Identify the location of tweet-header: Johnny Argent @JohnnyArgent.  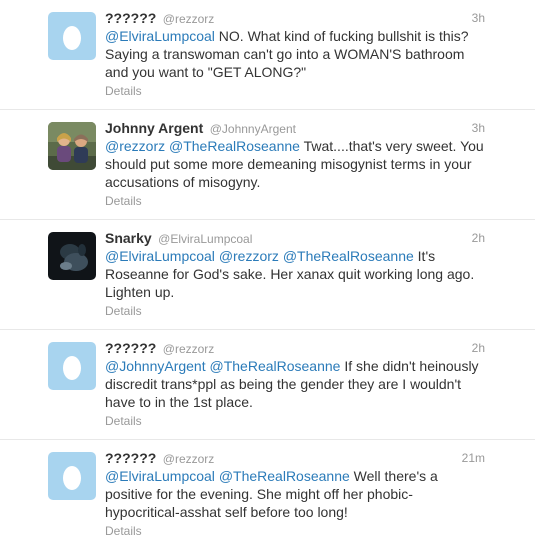
(295, 128).